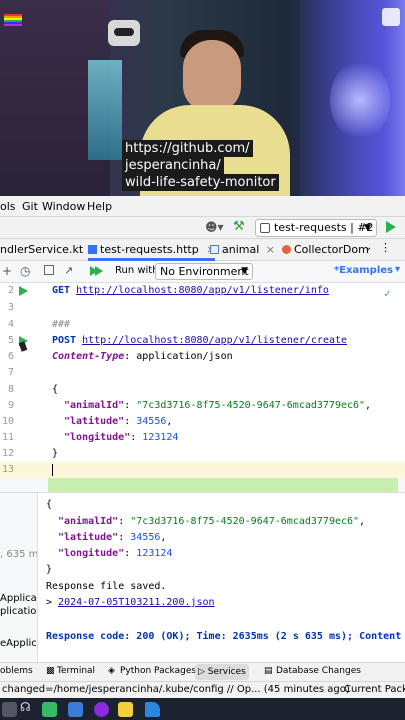  I want to click on tool-terminal: Terminal, so click(76, 671).